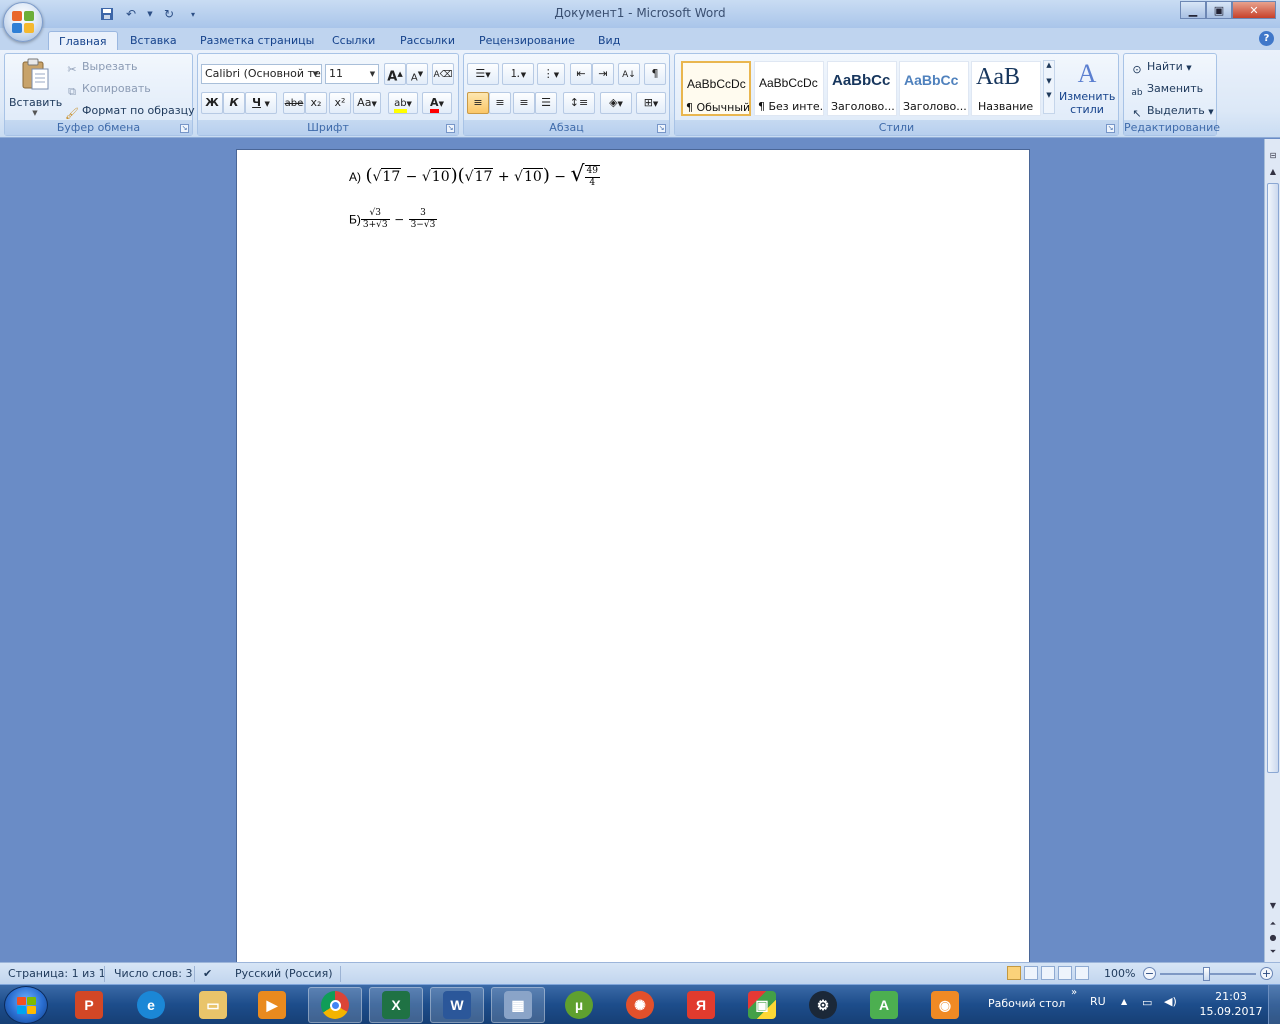 This screenshot has height=1024, width=1280. Describe the element at coordinates (603, 74) in the screenshot. I see `increase-indent-button: ⇥` at that location.